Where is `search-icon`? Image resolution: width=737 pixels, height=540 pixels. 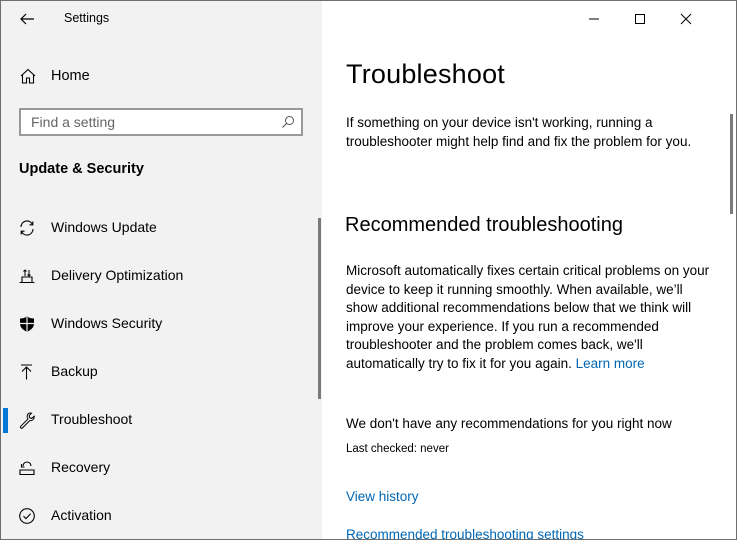
search-icon is located at coordinates (288, 122).